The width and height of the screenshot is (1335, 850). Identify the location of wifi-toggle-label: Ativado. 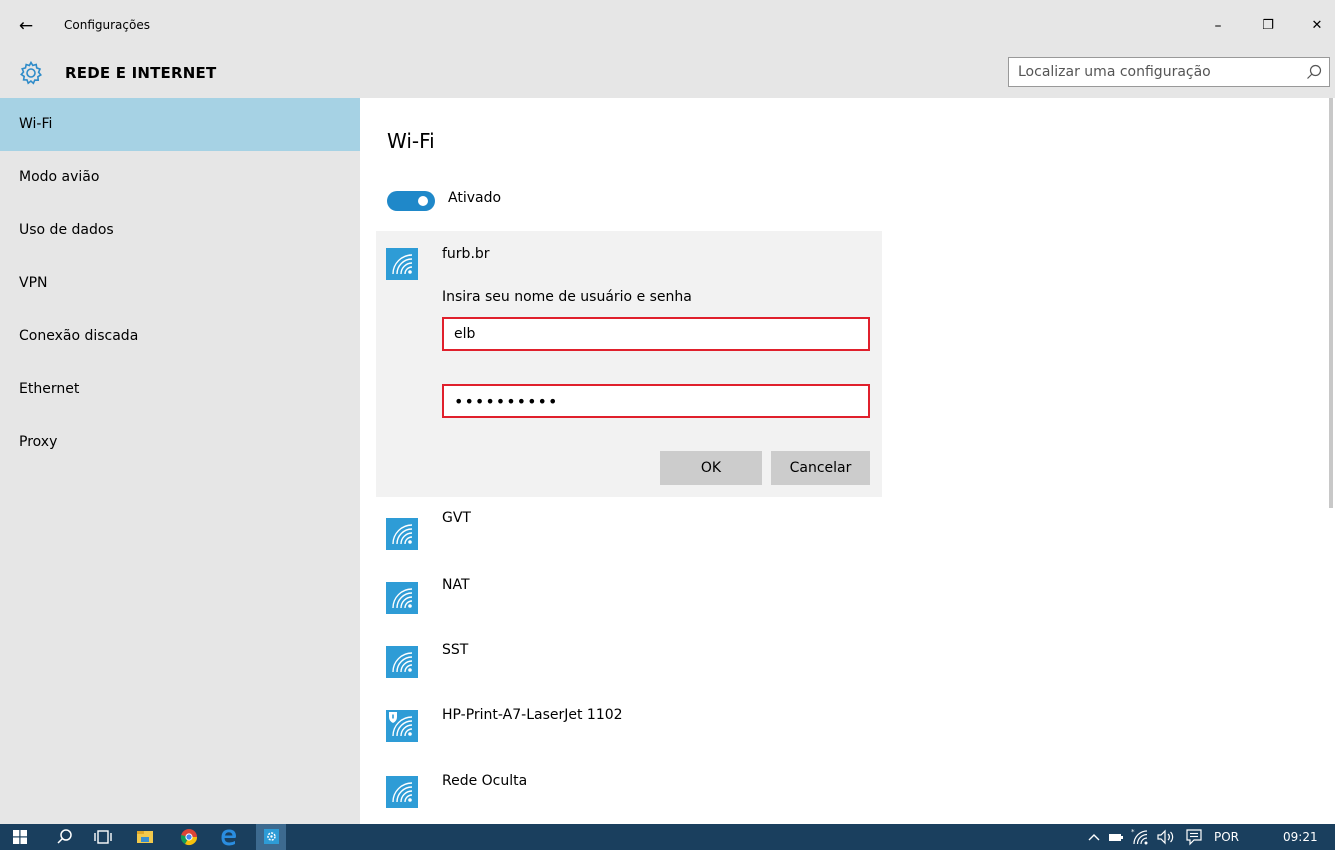
(475, 198).